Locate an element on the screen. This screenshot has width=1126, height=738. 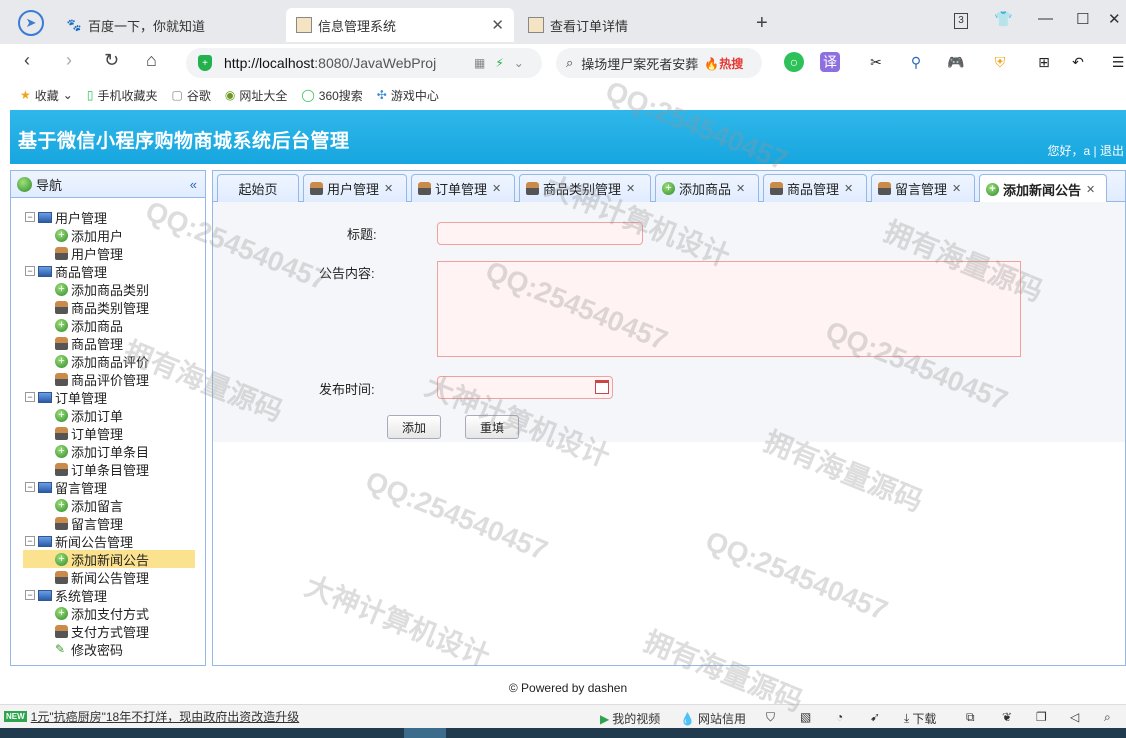
reload-button: ↻ is located at coordinates (111, 60).